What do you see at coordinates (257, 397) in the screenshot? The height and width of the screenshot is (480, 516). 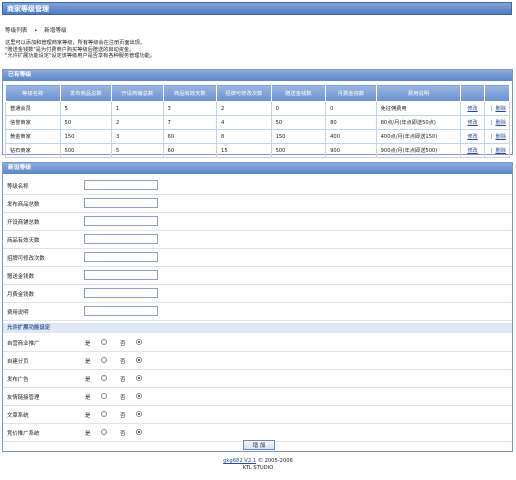 I see `option-row: 友情链接管理 是 否` at bounding box center [257, 397].